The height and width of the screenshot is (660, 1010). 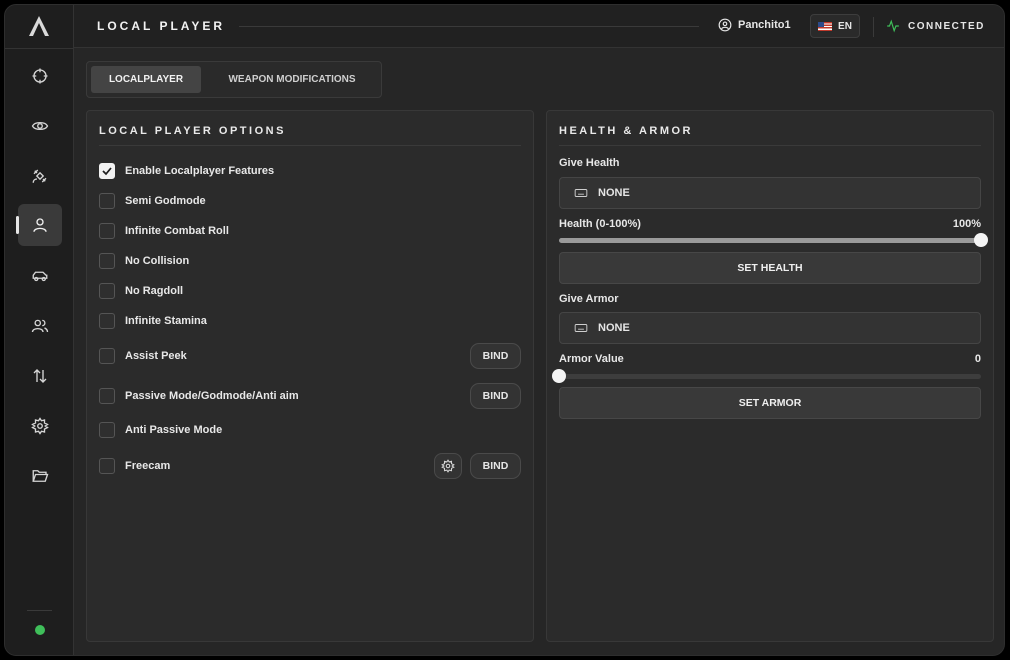 I want to click on armor-value-label: Armor Value, so click(x=591, y=359).